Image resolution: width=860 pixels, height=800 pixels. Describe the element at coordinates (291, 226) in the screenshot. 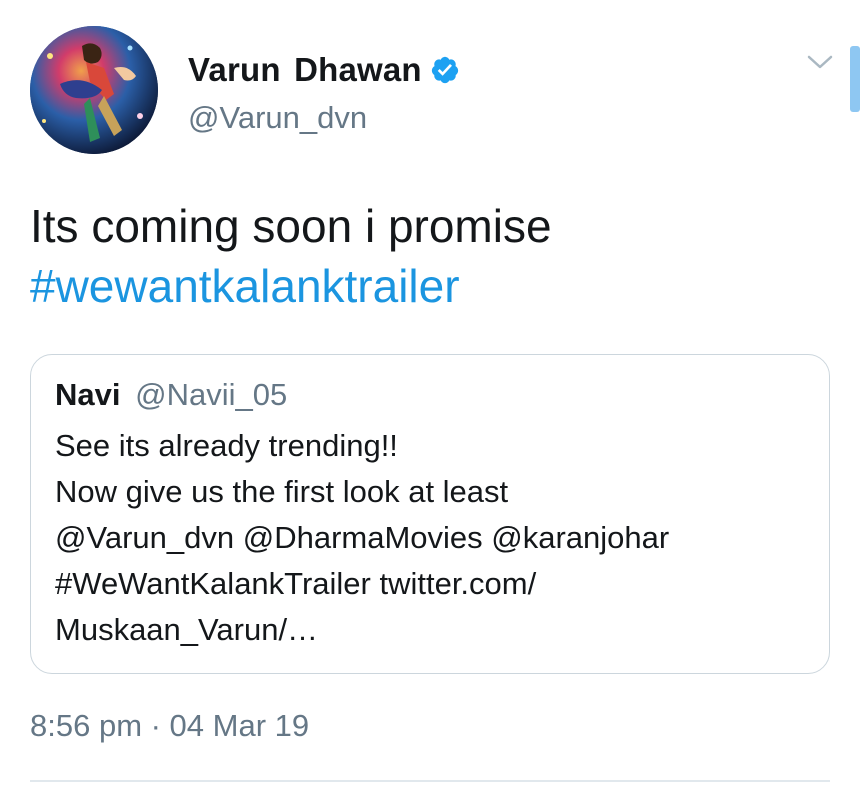

I see `tweet-text-line: Its coming soon i promise` at that location.